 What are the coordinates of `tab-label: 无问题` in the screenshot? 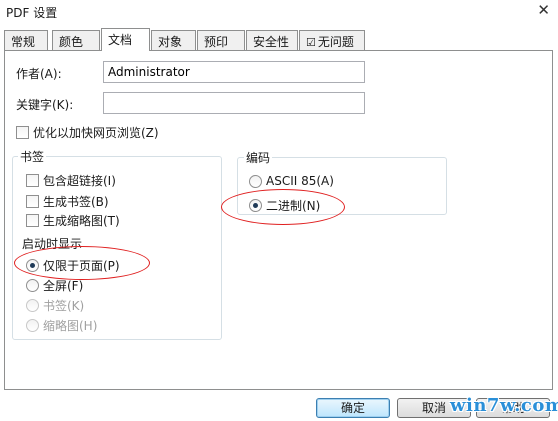 It's located at (335, 42).